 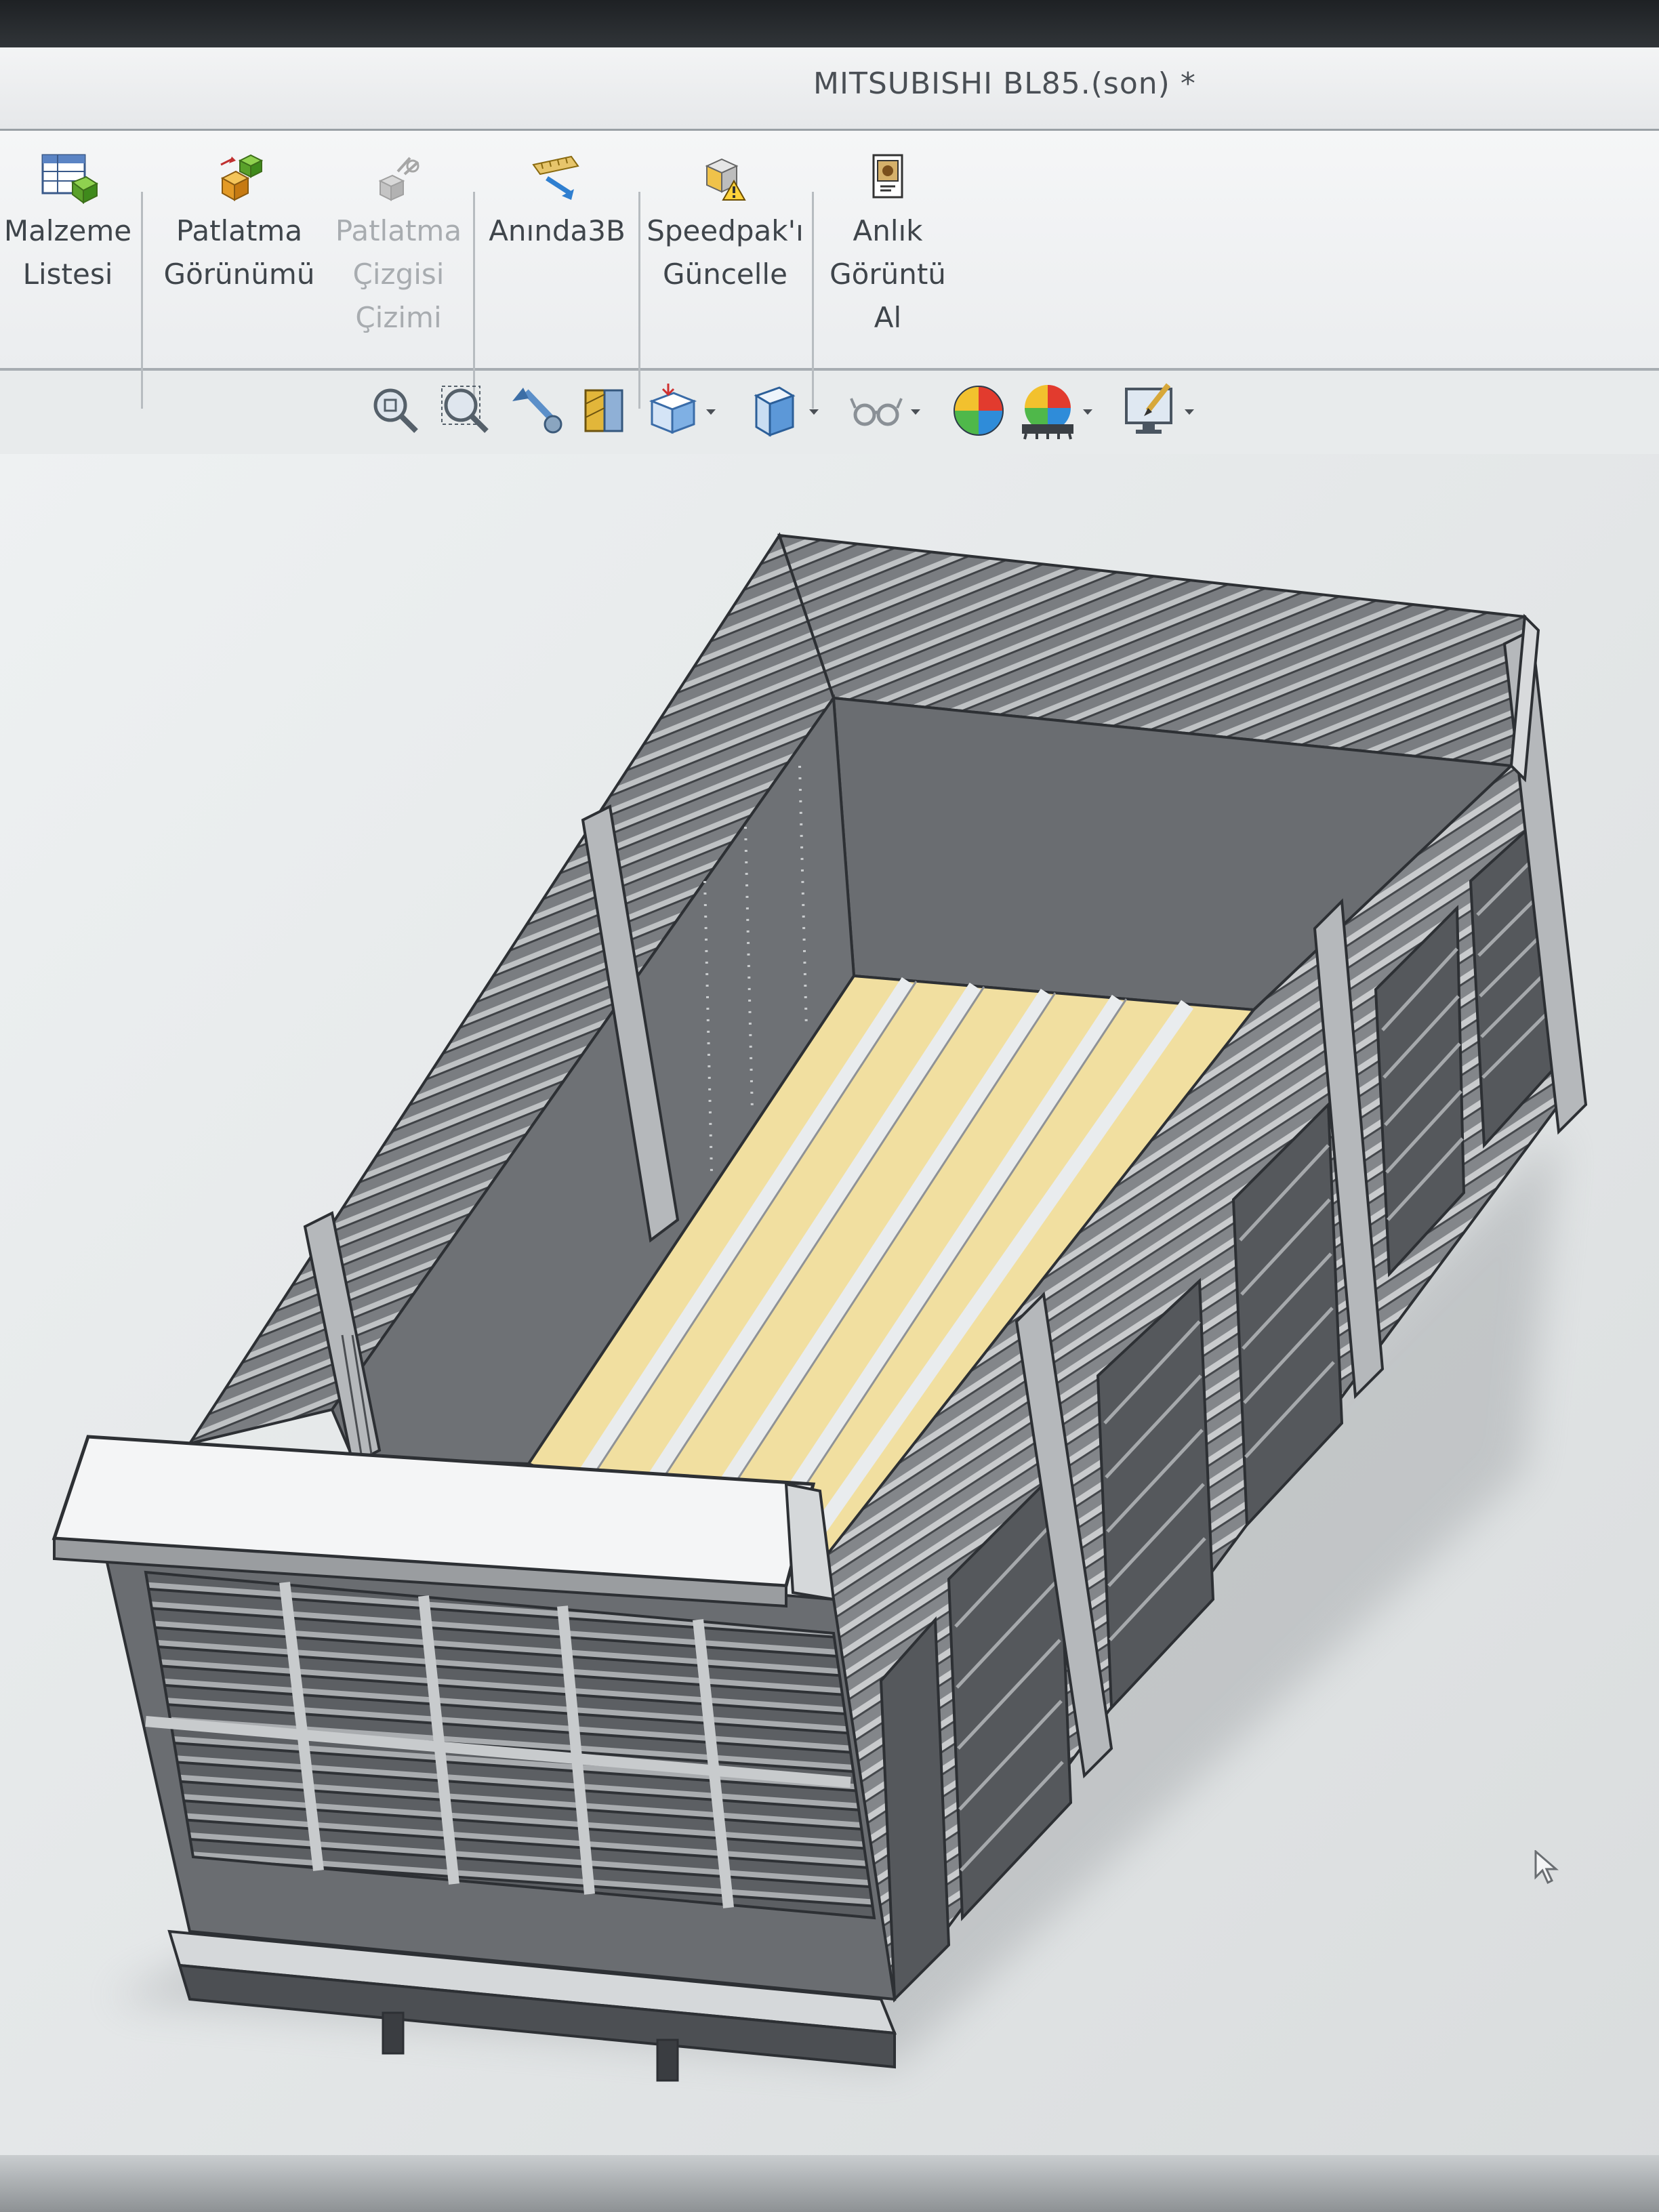 I want to click on previous-view-icon, so click(x=535, y=411).